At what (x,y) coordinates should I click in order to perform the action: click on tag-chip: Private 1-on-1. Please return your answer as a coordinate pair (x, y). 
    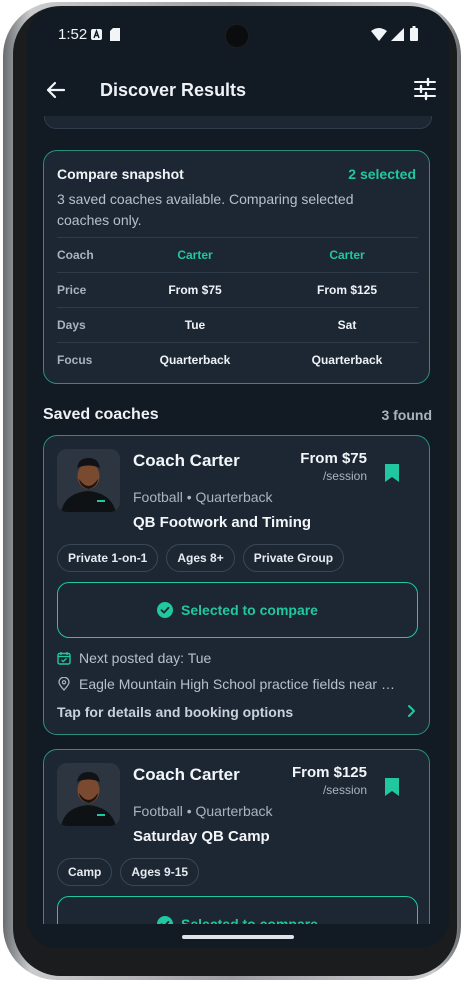
    Looking at the image, I should click on (108, 558).